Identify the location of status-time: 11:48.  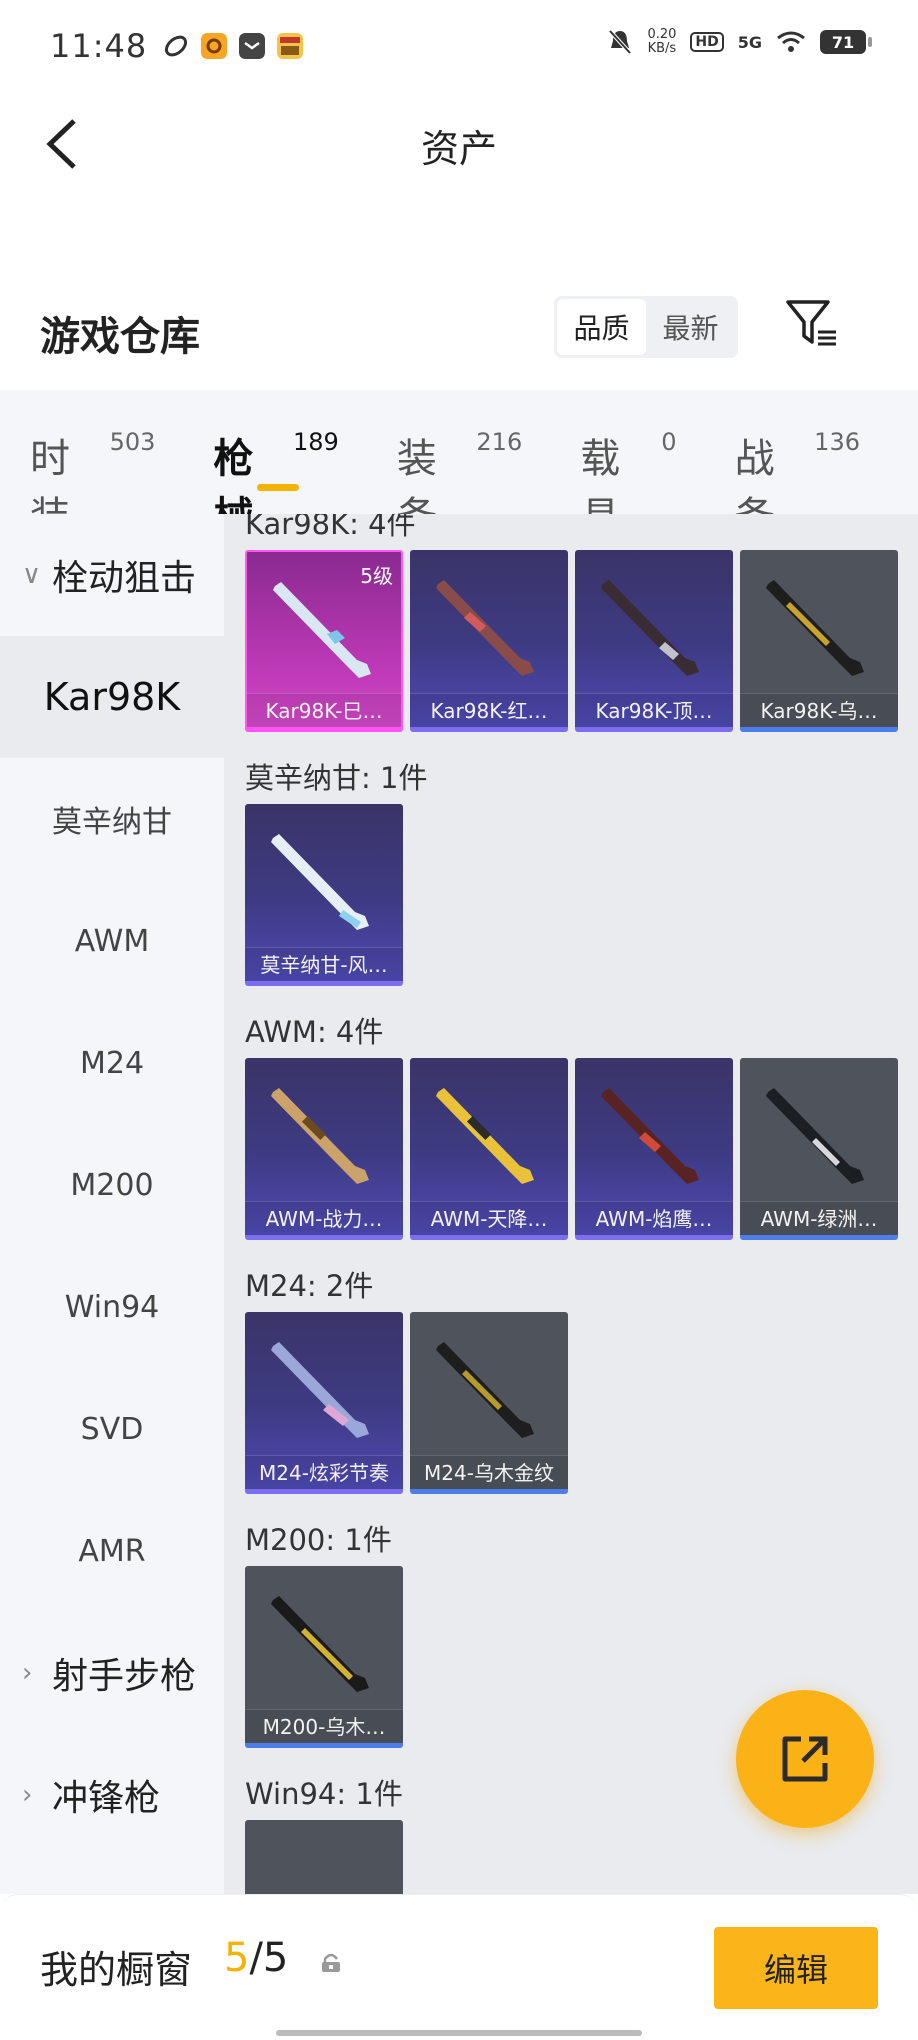
(99, 46).